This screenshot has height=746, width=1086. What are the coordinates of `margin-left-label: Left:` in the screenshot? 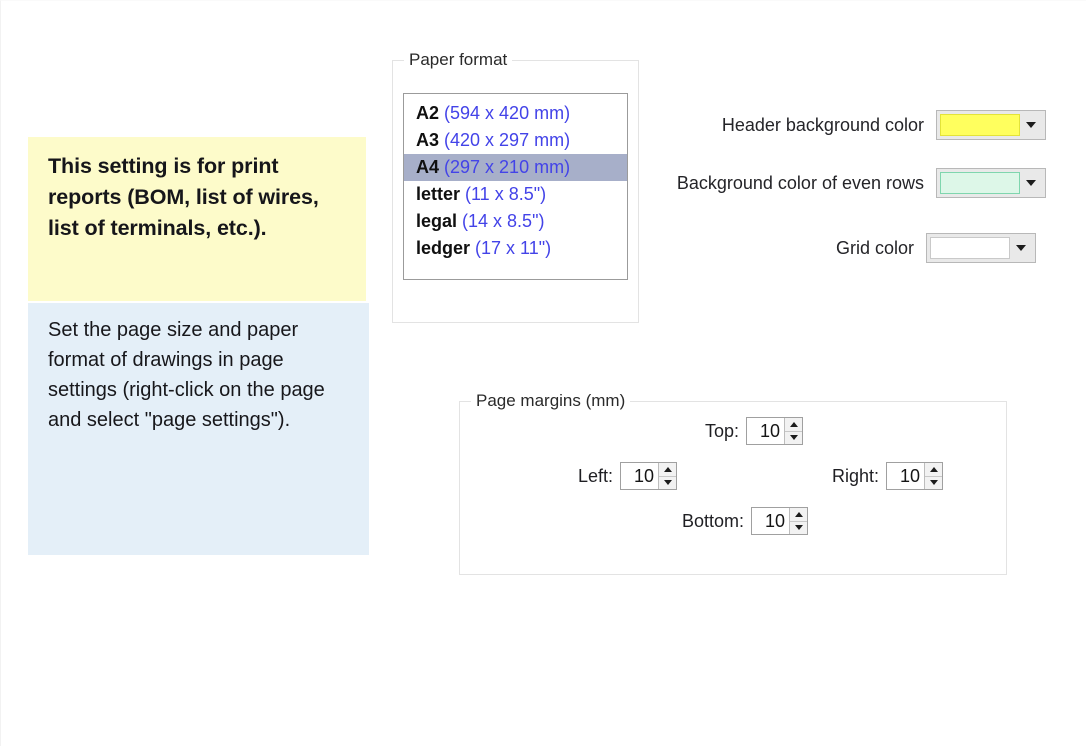 It's located at (596, 475).